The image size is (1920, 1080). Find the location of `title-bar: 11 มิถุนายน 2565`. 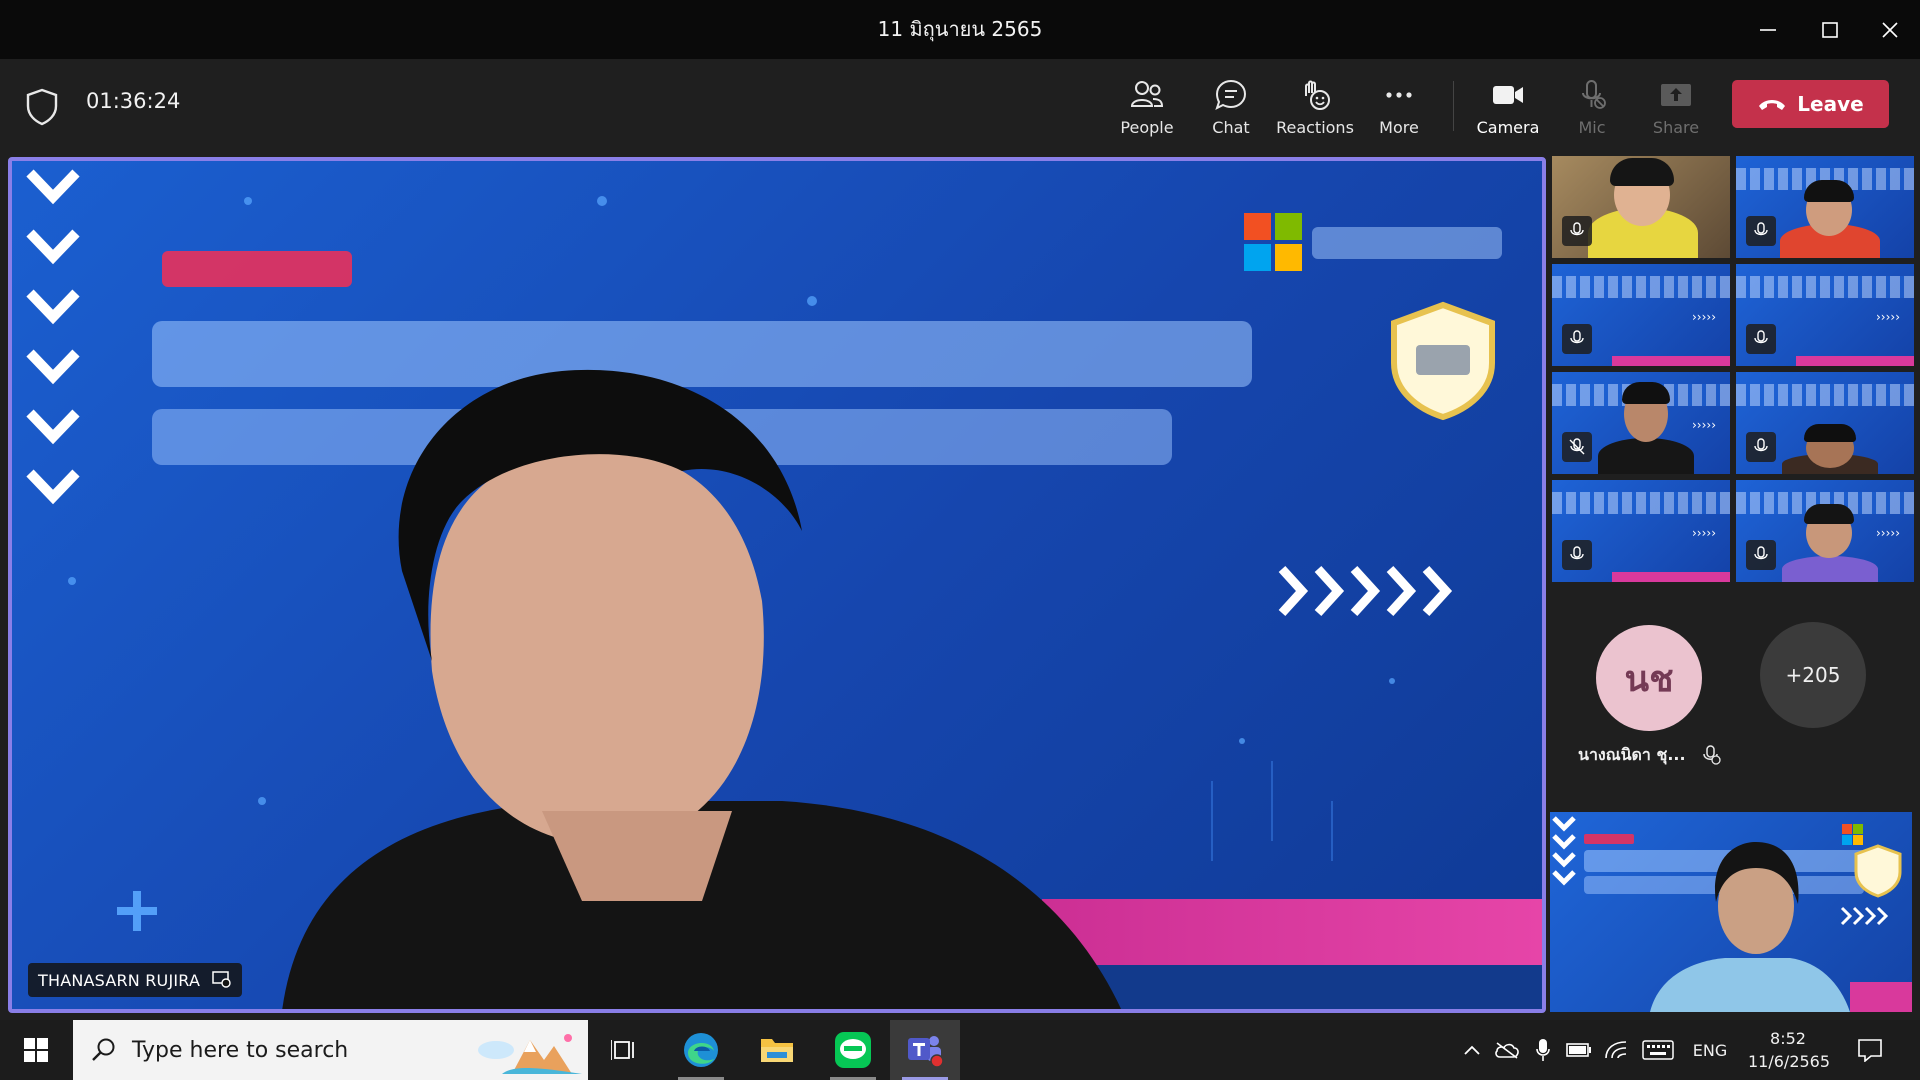

title-bar: 11 มิถุนายน 2565 is located at coordinates (960, 29).